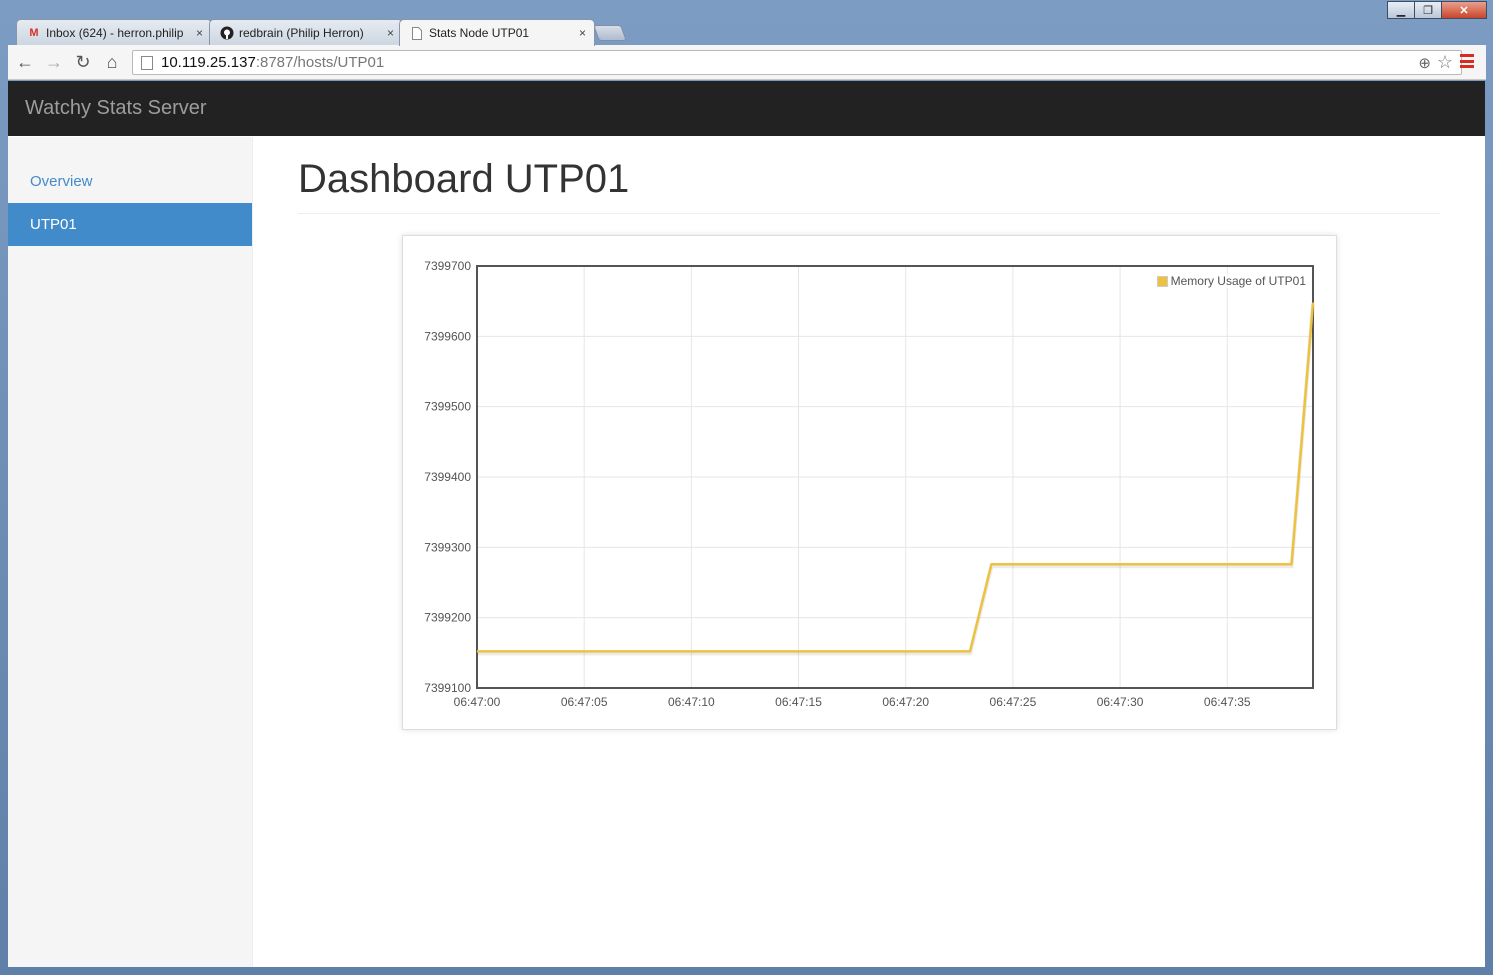 Image resolution: width=1493 pixels, height=975 pixels. I want to click on main-content: Dashboard UTP01, so click(869, 175).